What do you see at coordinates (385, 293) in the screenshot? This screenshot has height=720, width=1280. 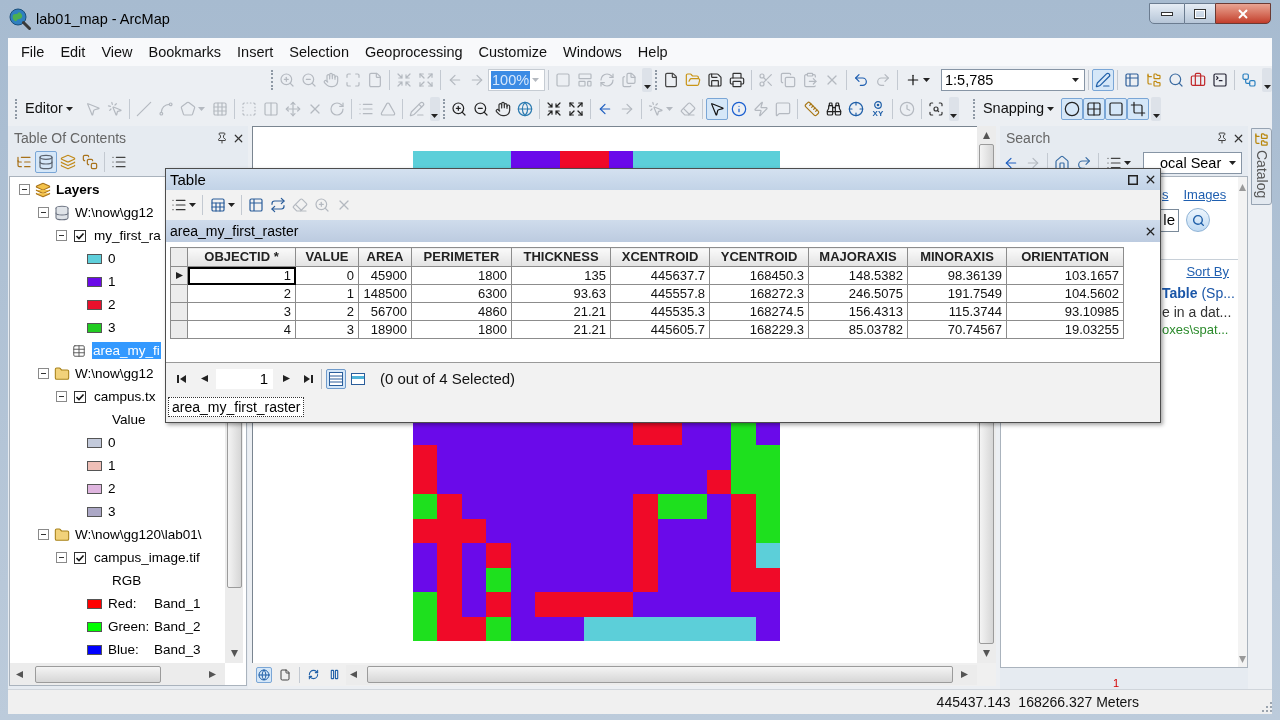 I see `table-cell: 148500` at bounding box center [385, 293].